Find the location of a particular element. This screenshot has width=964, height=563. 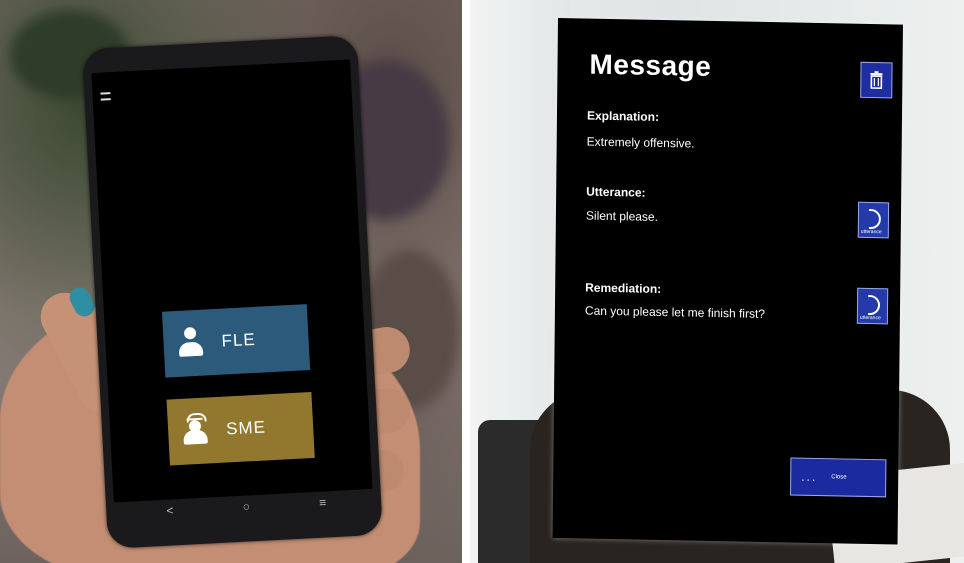

helmet-person-icon is located at coordinates (195, 429).